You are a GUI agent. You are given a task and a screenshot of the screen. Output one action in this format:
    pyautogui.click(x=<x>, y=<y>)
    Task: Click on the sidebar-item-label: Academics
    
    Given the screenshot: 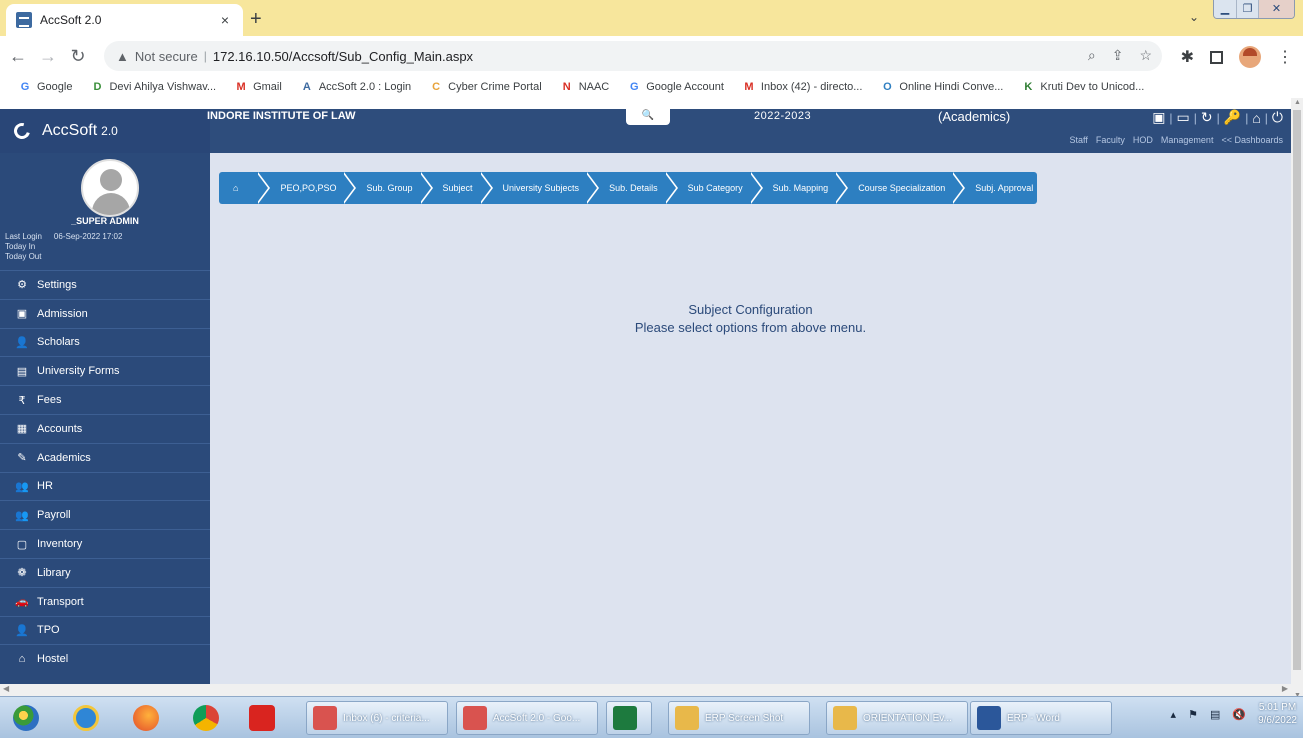 What is the action you would take?
    pyautogui.click(x=64, y=457)
    